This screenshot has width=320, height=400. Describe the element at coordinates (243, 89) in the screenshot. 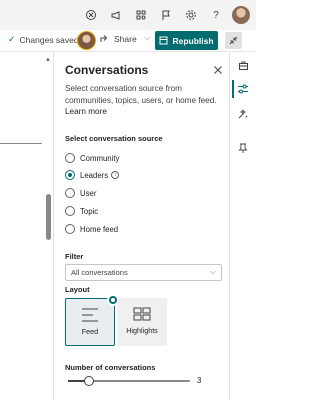

I see `properties-icon` at that location.